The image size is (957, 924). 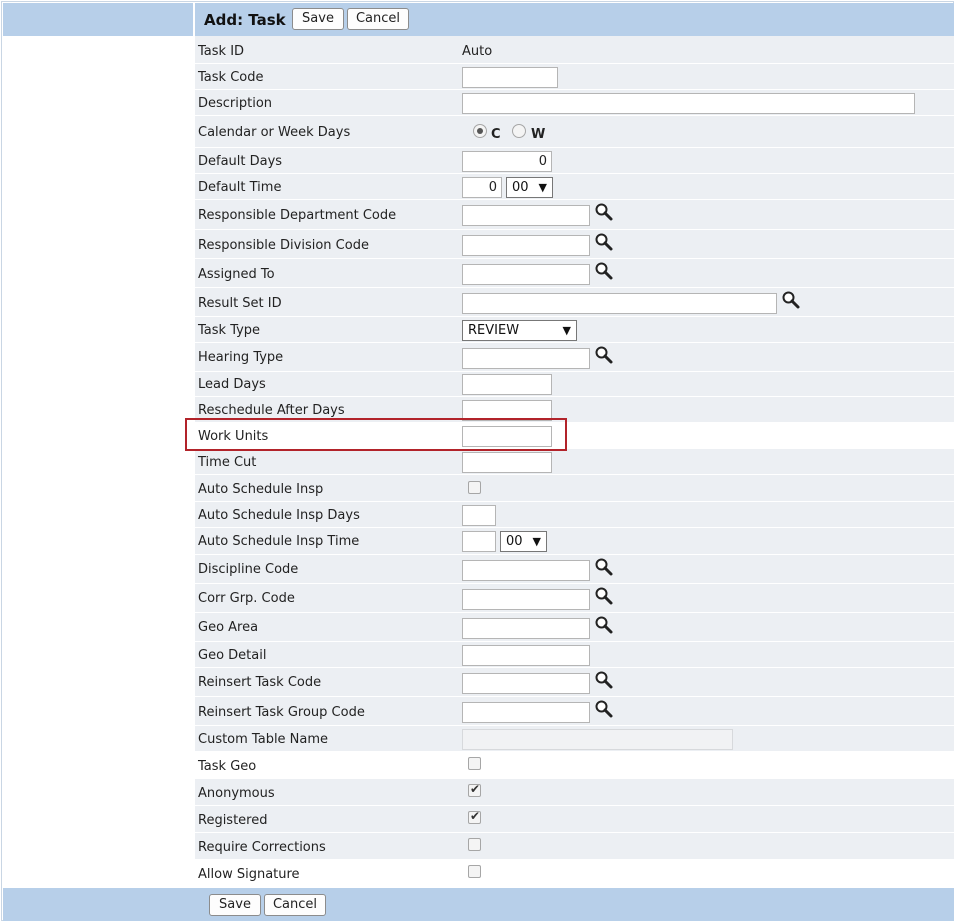 What do you see at coordinates (507, 462) in the screenshot?
I see `time-cut-input` at bounding box center [507, 462].